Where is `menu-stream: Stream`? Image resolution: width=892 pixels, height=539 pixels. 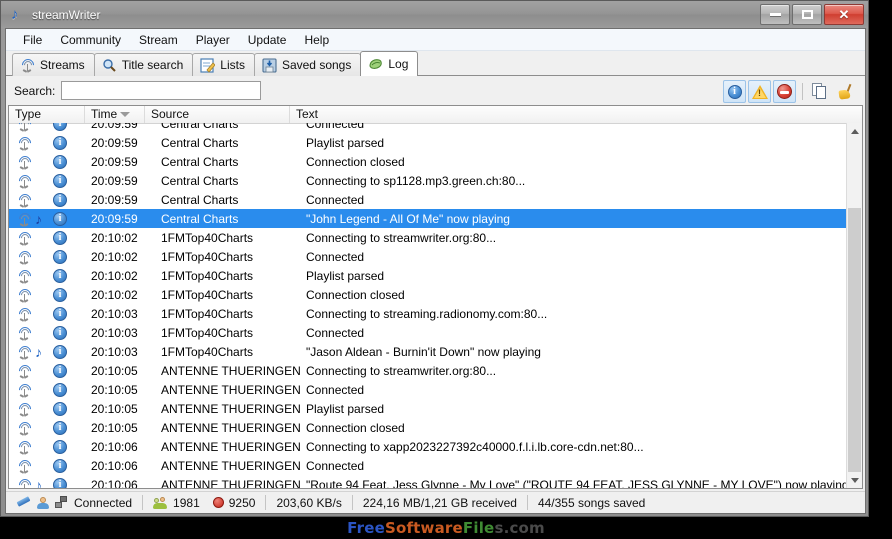 menu-stream: Stream is located at coordinates (158, 40).